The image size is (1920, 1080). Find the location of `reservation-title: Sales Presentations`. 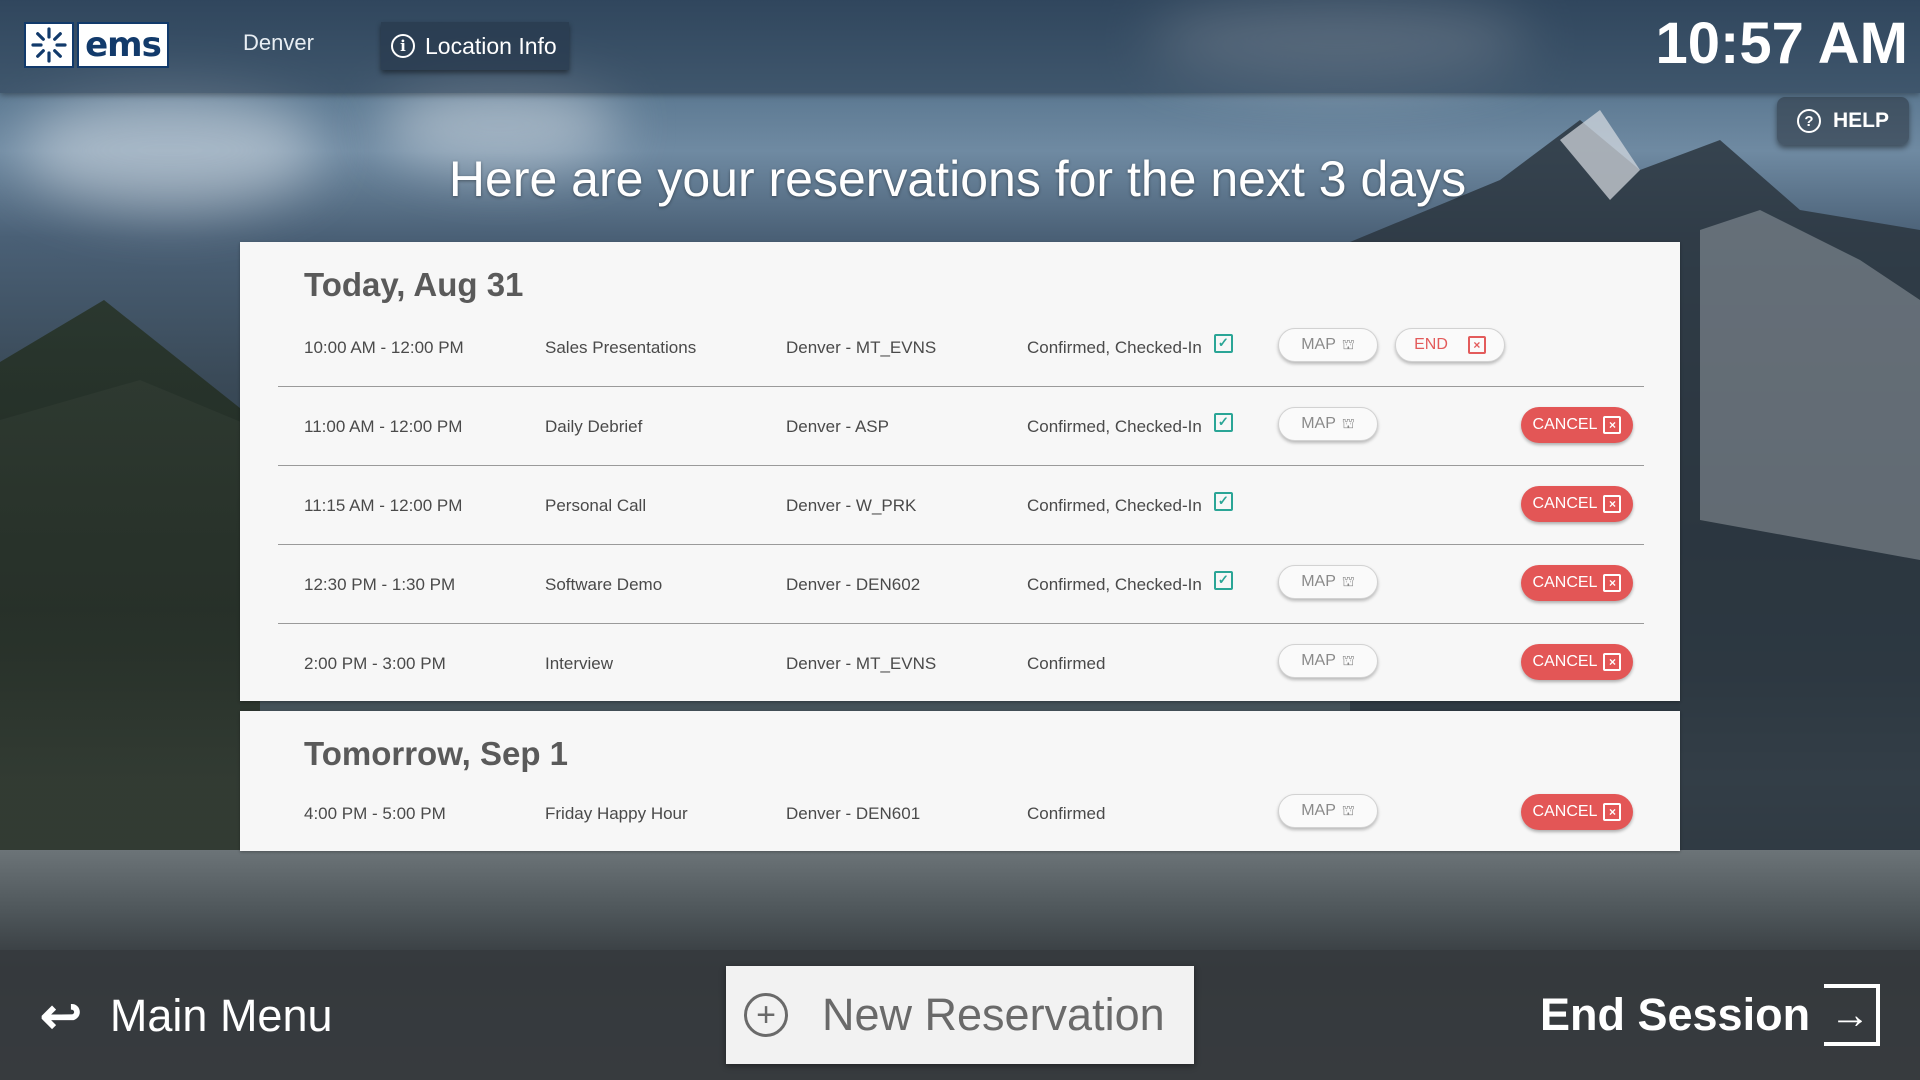

reservation-title: Sales Presentations is located at coordinates (621, 347).